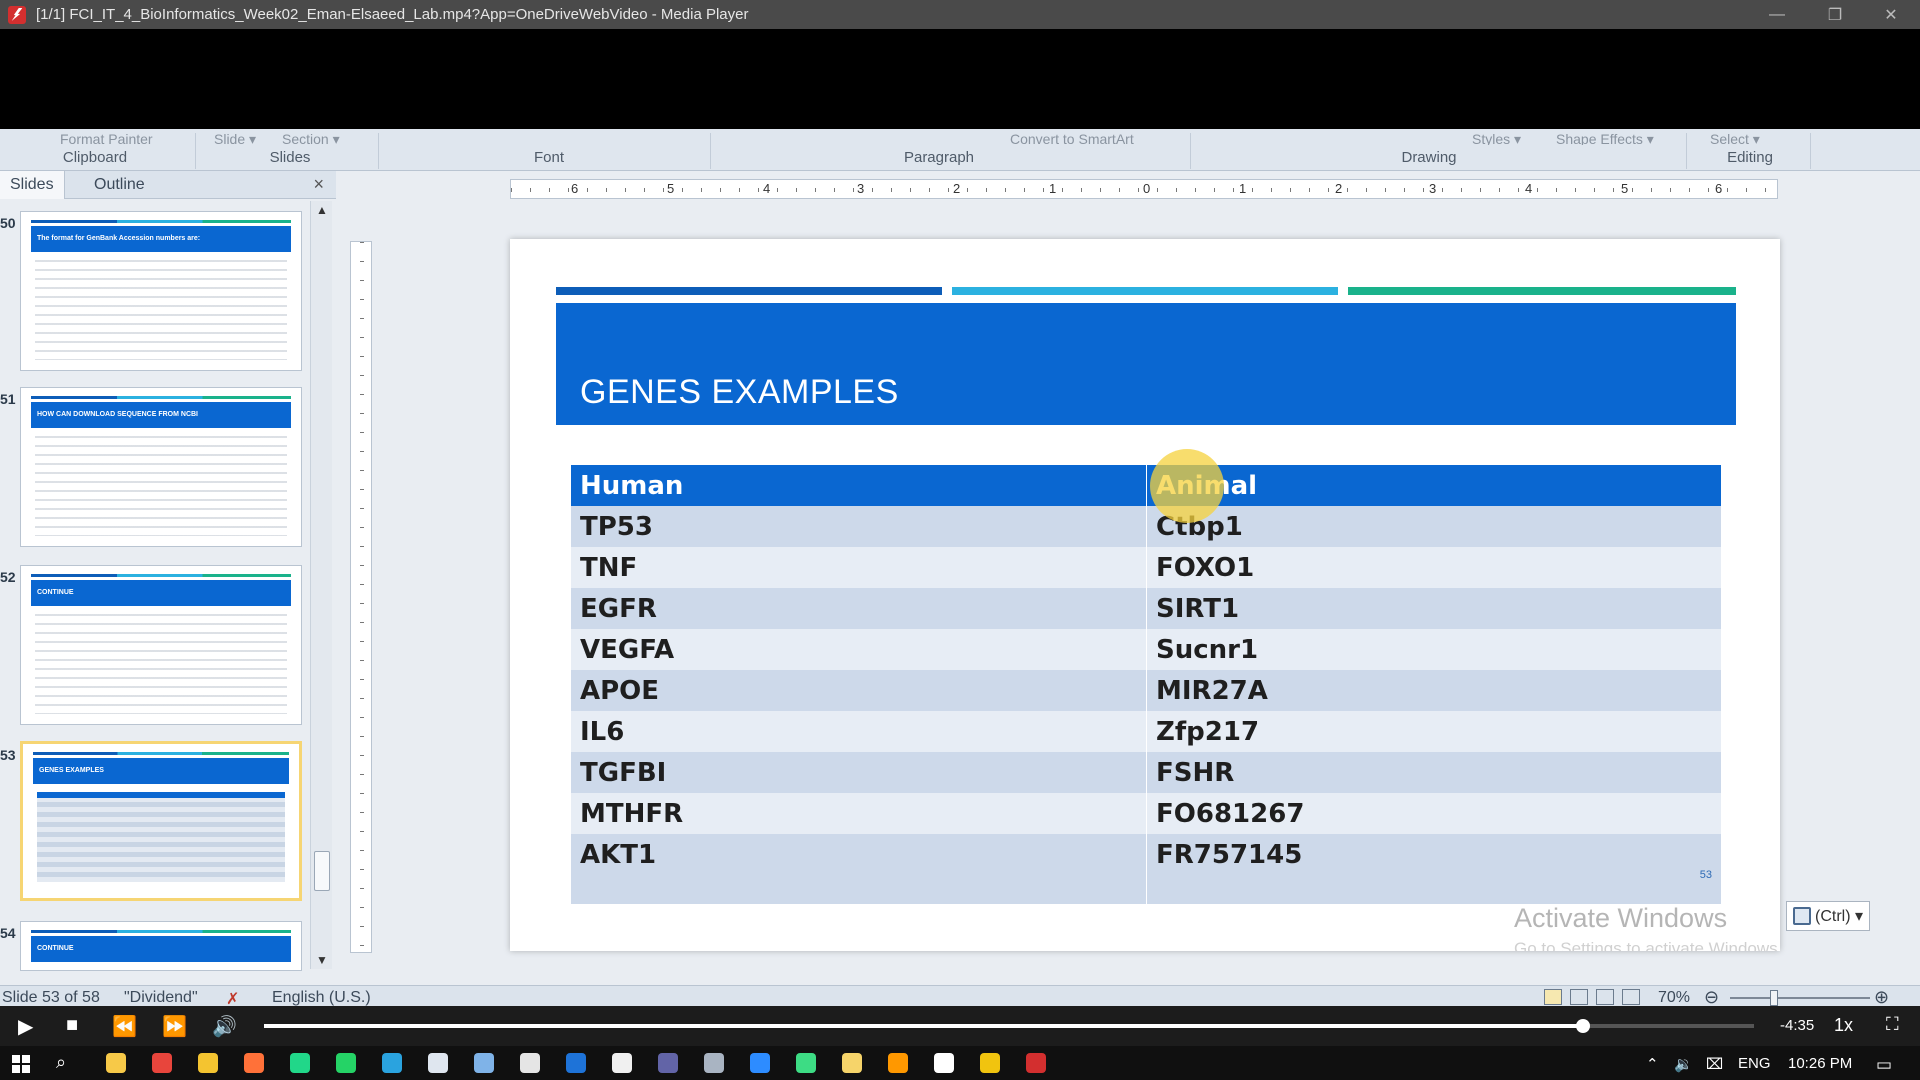  Describe the element at coordinates (944, 1063) in the screenshot. I see `vlc-icon` at that location.